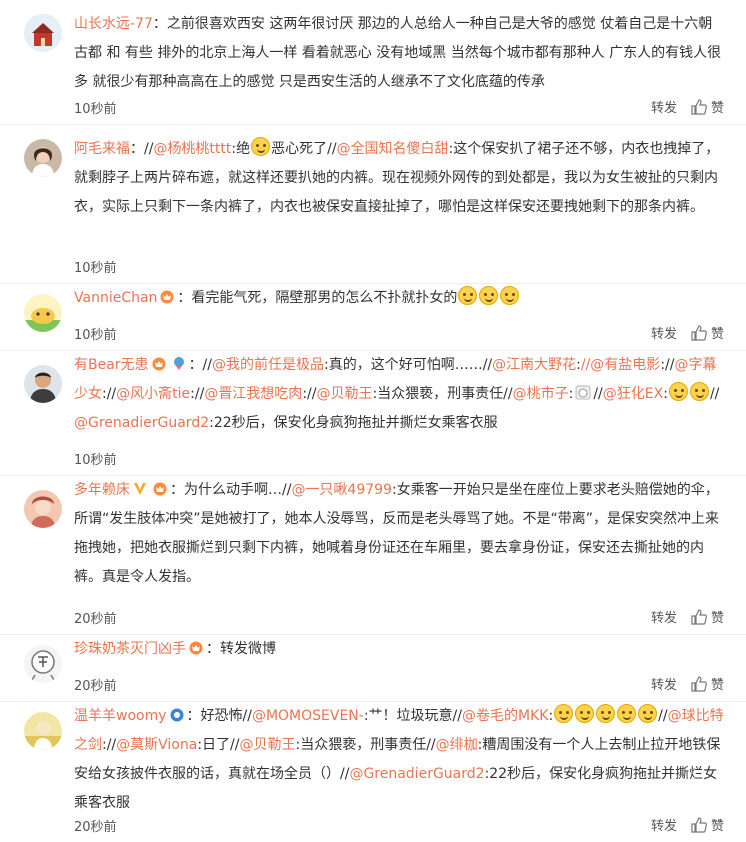 Image resolution: width=746 pixels, height=842 pixels. I want to click on comment-username: 阿毛来福, so click(102, 149).